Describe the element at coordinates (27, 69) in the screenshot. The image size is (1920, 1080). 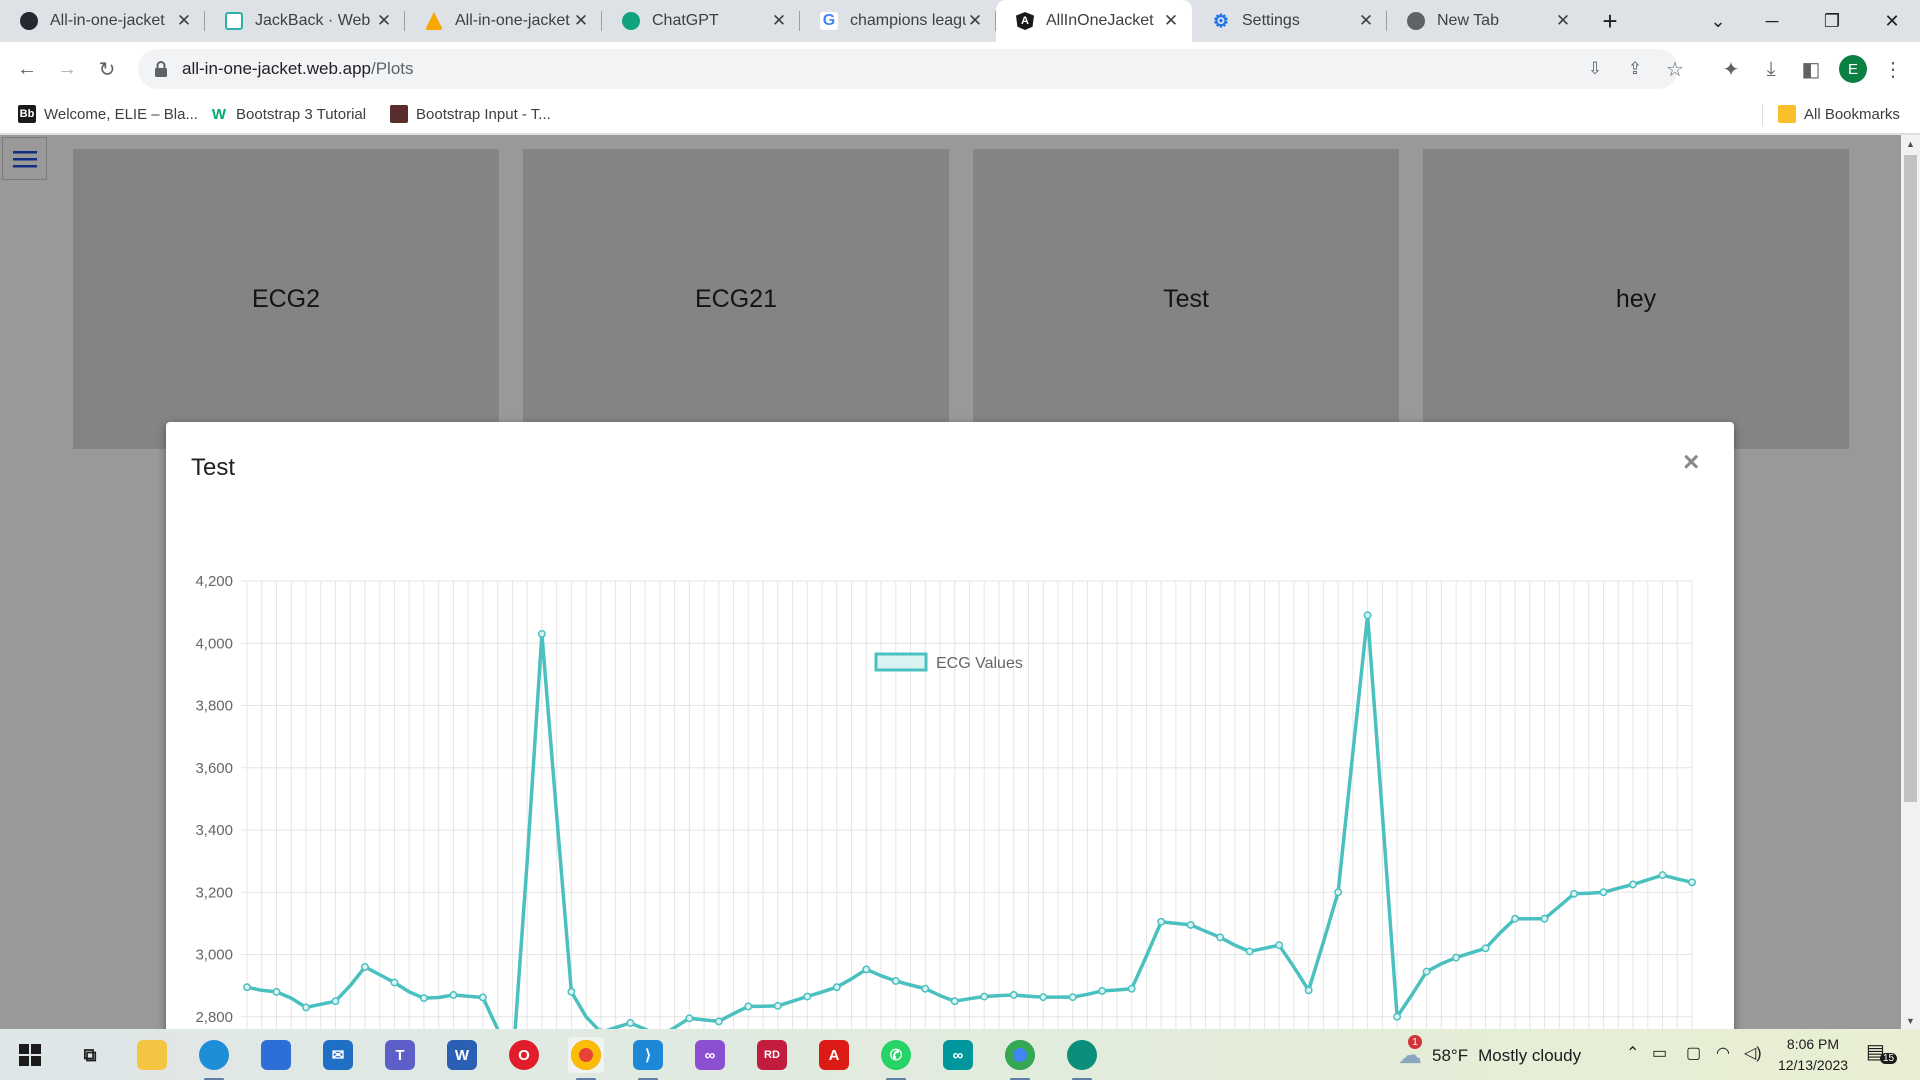
I see `back-icon: ←` at that location.